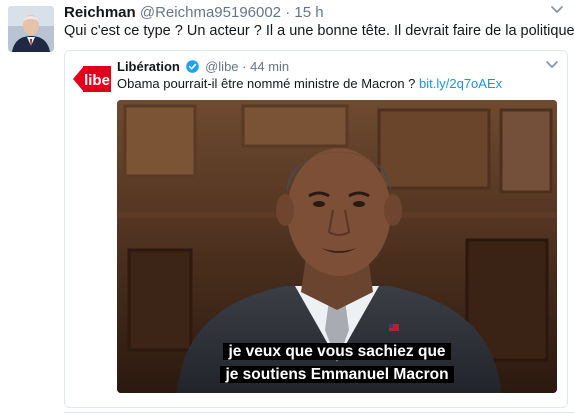 This screenshot has height=413, width=574. What do you see at coordinates (337, 374) in the screenshot?
I see `video-subtitle-line-2: je soutiens Emmanuel Macron` at bounding box center [337, 374].